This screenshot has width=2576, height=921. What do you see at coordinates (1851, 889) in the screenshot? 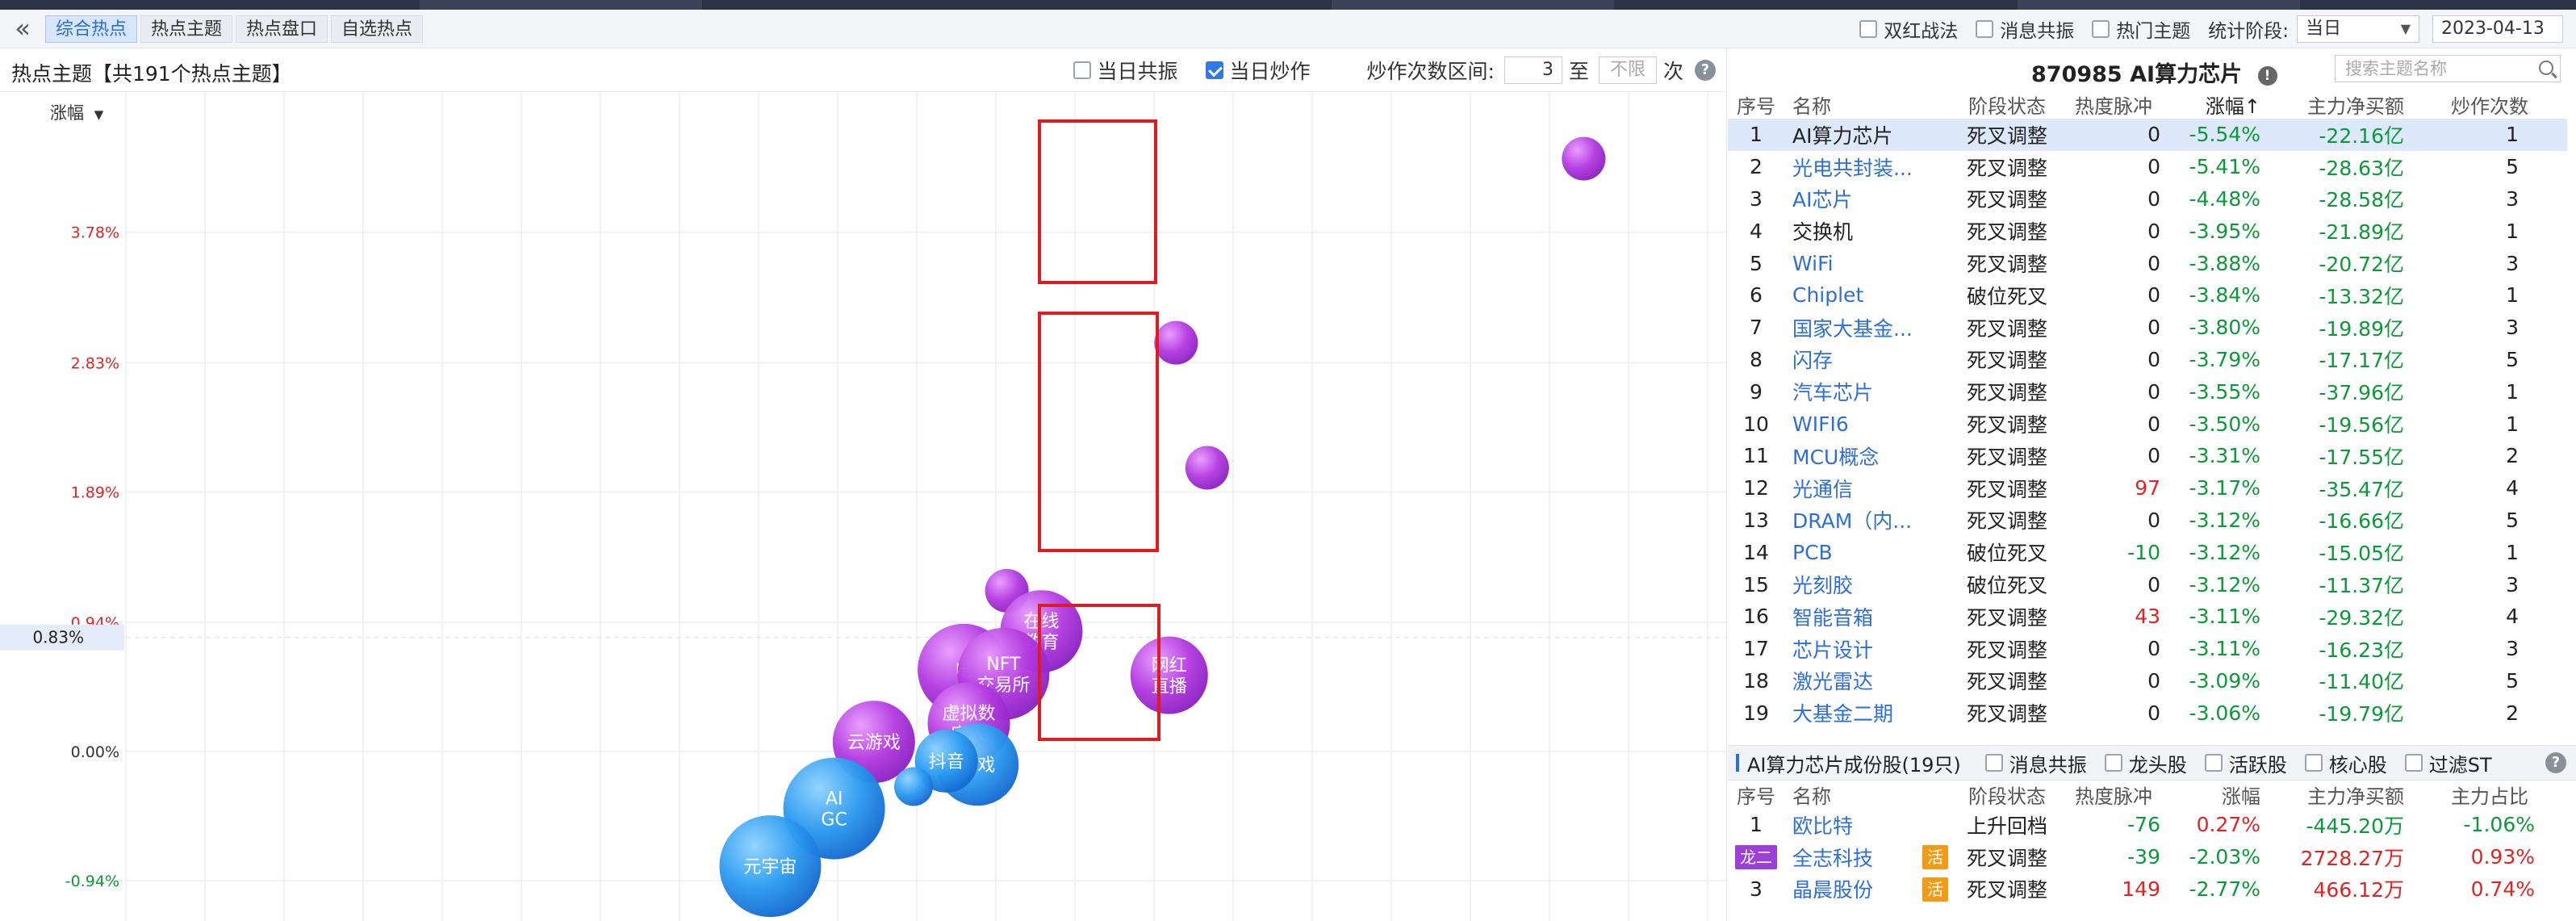
I see `stock-name-link: 晶晨股份` at bounding box center [1851, 889].